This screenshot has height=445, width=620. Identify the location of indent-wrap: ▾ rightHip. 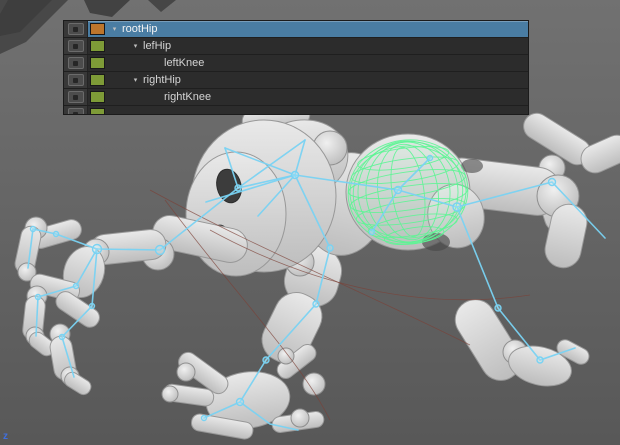
(143, 80).